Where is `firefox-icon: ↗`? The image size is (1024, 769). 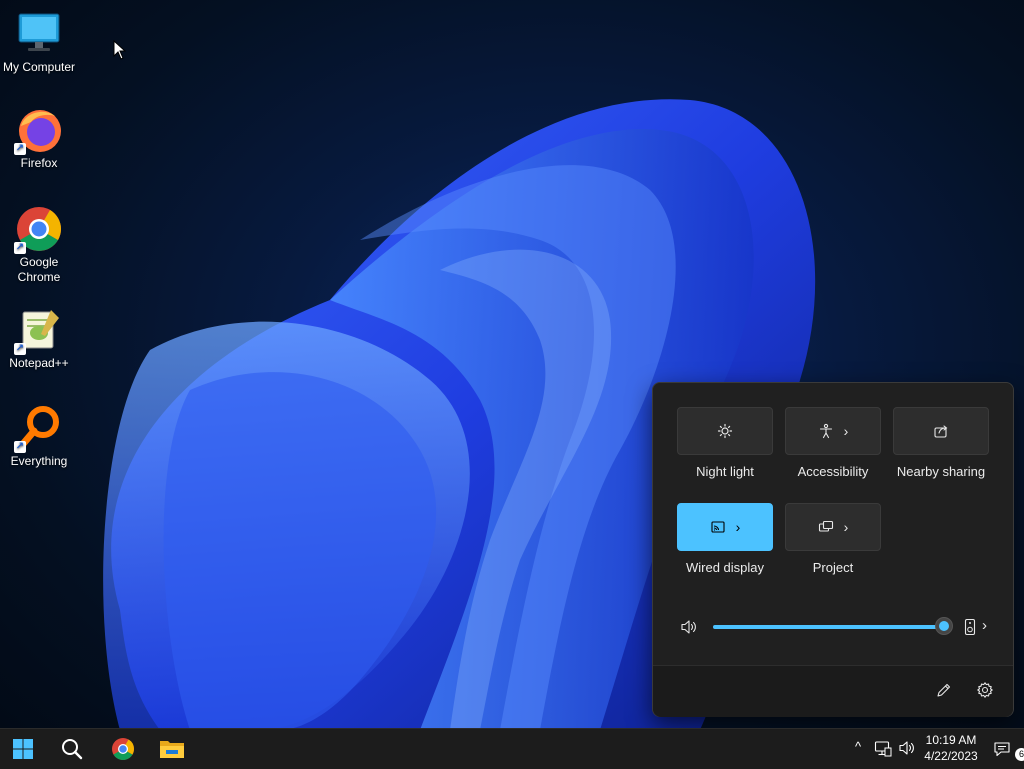 firefox-icon: ↗ is located at coordinates (38, 130).